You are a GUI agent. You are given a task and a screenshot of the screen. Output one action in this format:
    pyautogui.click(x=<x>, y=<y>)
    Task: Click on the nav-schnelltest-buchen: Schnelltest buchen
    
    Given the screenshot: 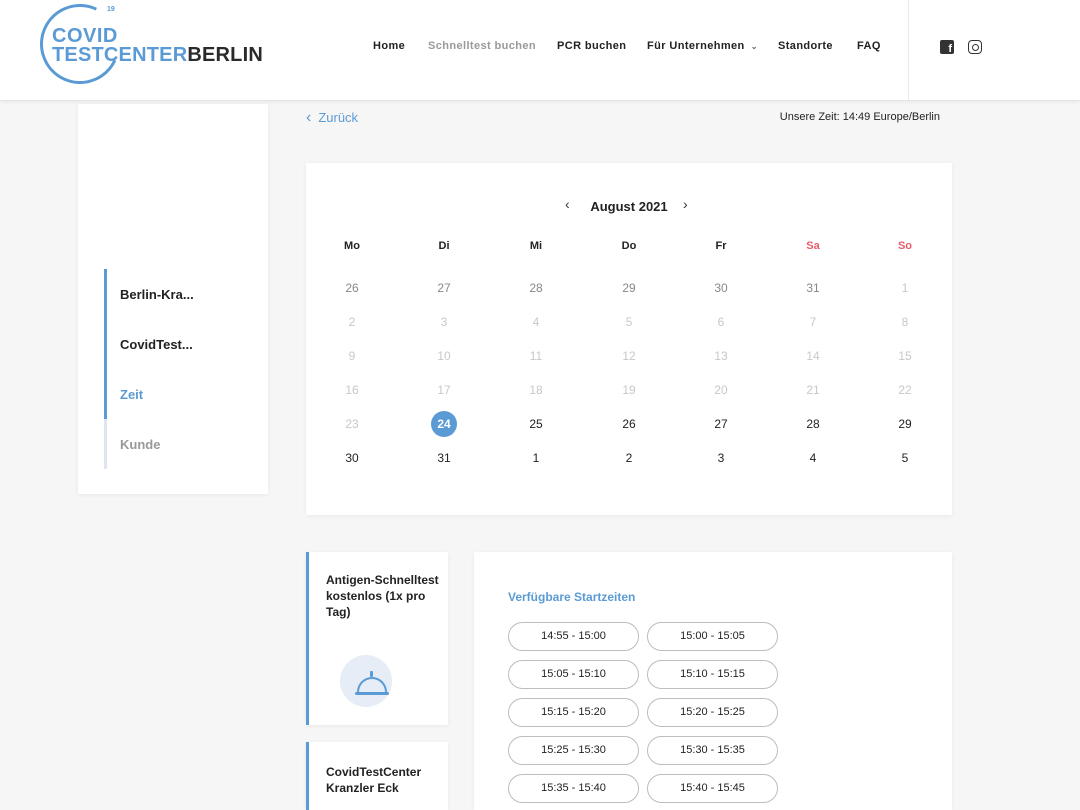 What is the action you would take?
    pyautogui.click(x=482, y=46)
    